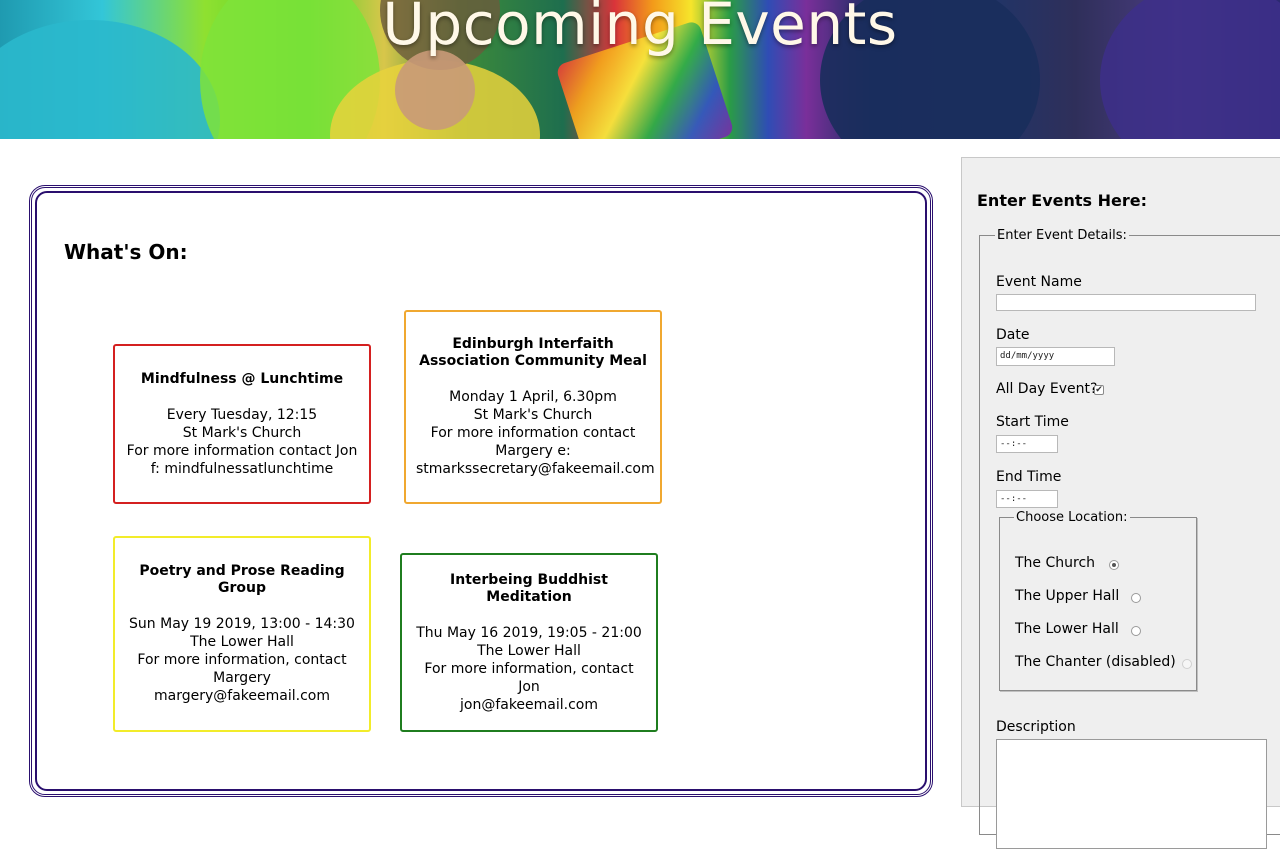  I want to click on location-legend: Choose Location:, so click(1072, 517).